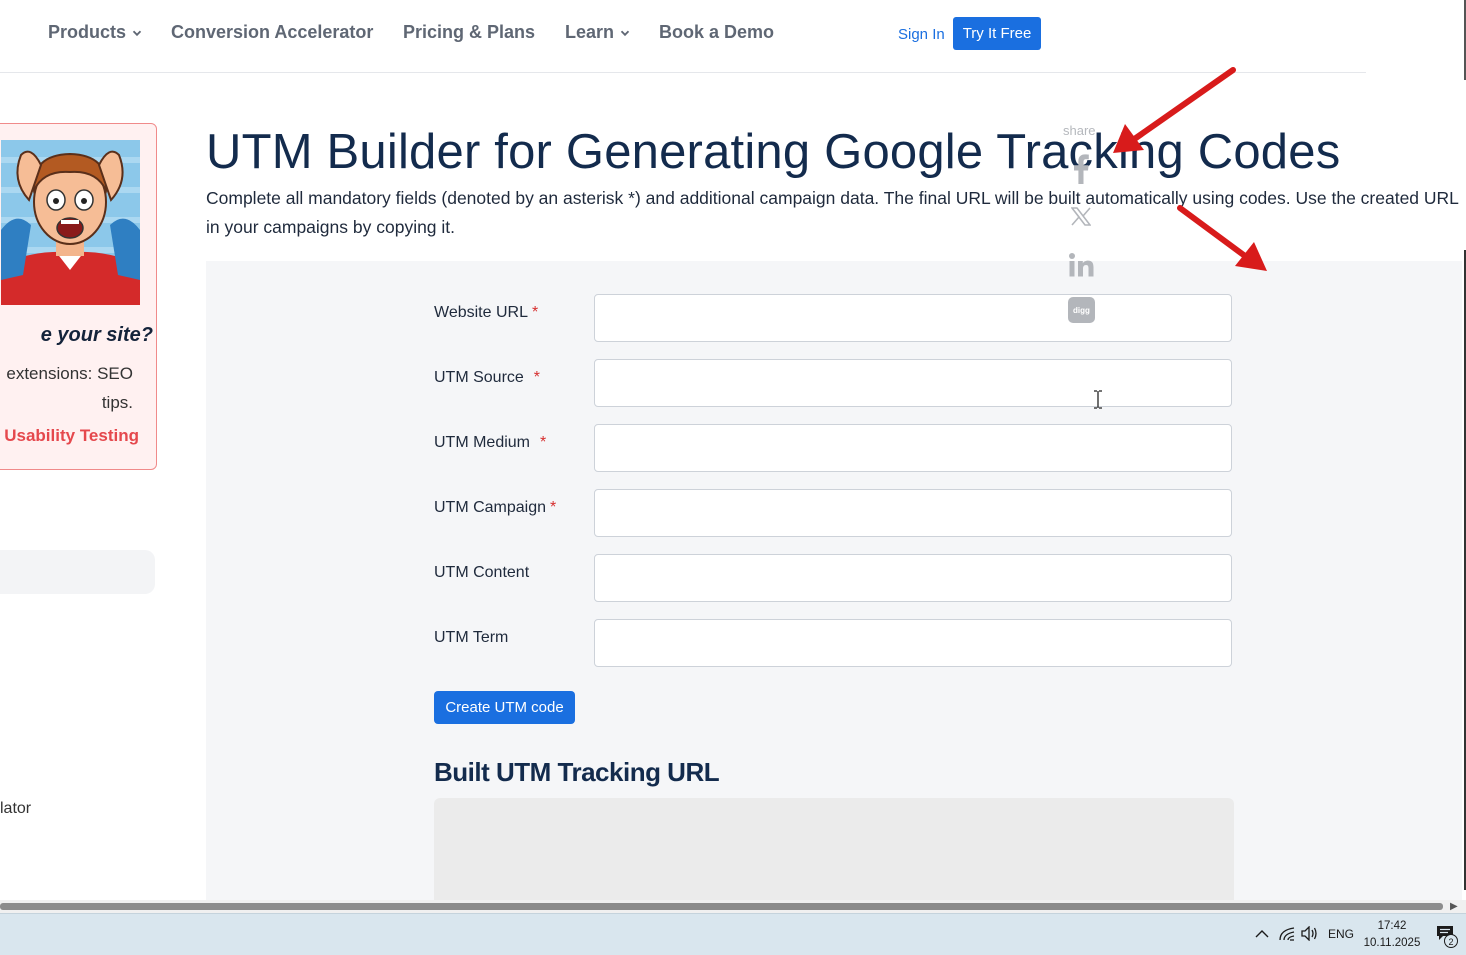 This screenshot has height=955, width=1466. Describe the element at coordinates (15, 809) in the screenshot. I see `sidebar-link: lator` at that location.